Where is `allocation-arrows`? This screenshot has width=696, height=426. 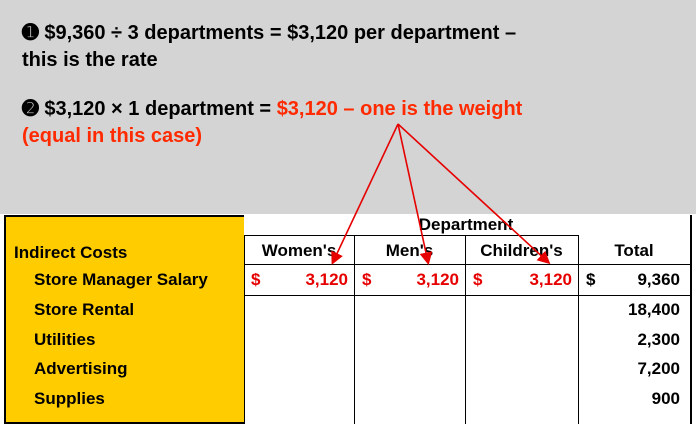 allocation-arrows is located at coordinates (441, 194).